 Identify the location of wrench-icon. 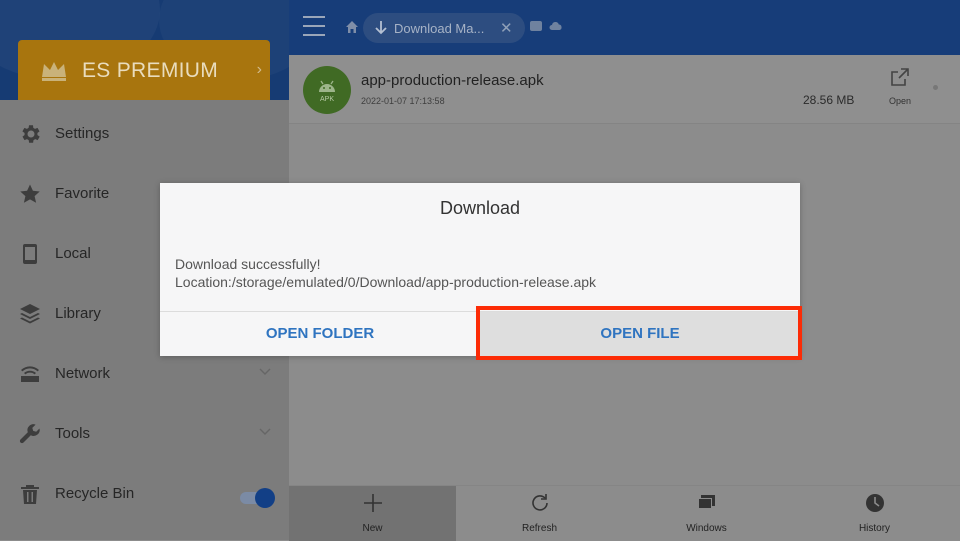
(30, 434).